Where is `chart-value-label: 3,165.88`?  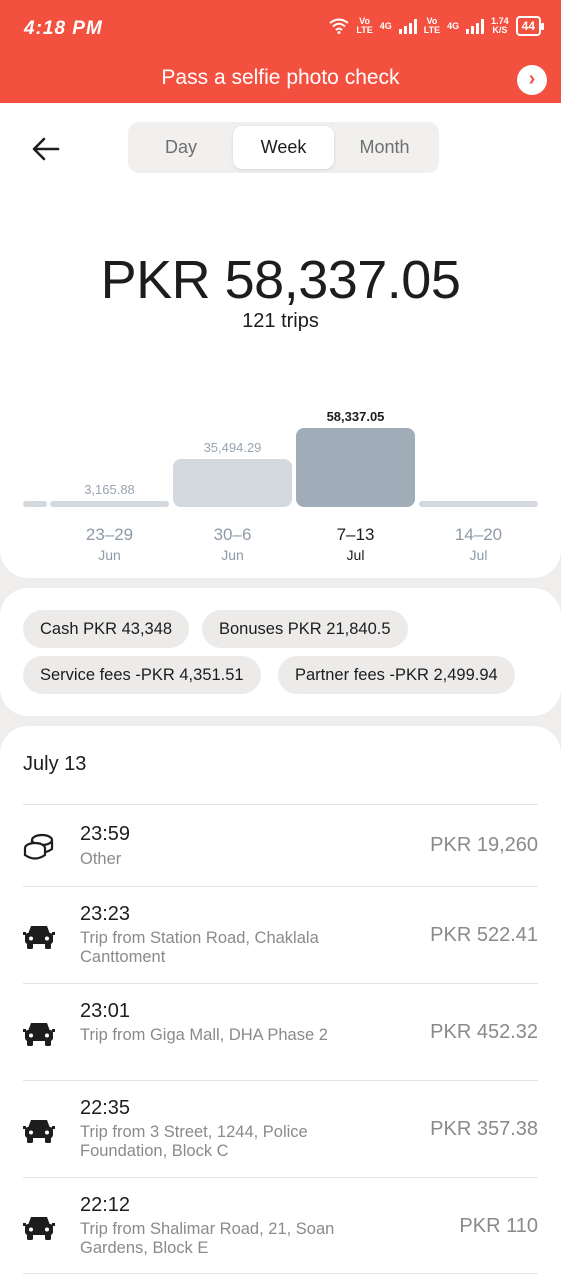
chart-value-label: 3,165.88 is located at coordinates (109, 489).